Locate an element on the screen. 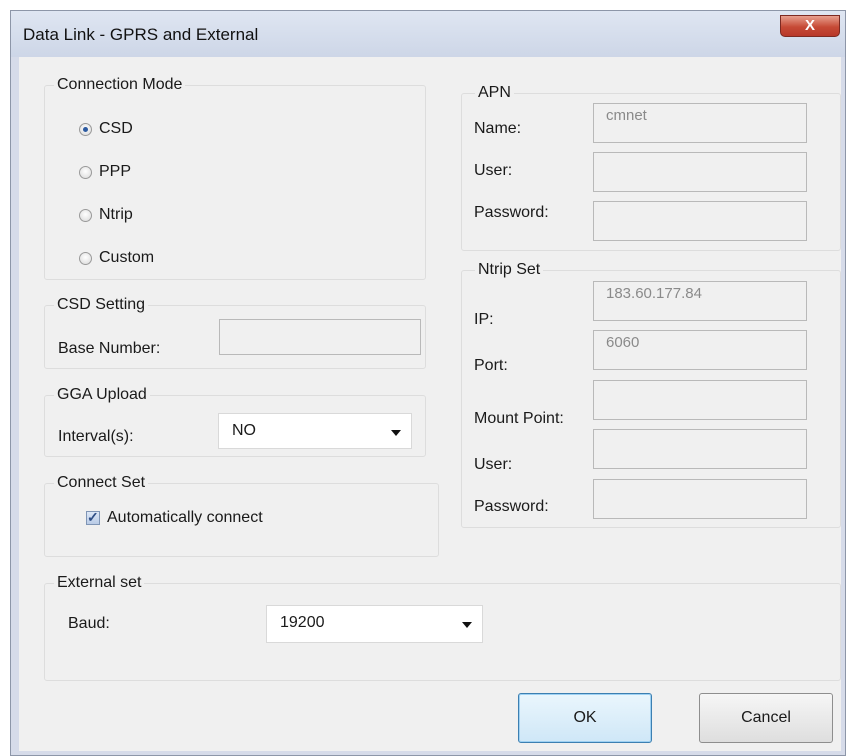 The width and height of the screenshot is (846, 756). apn-password-field is located at coordinates (700, 221).